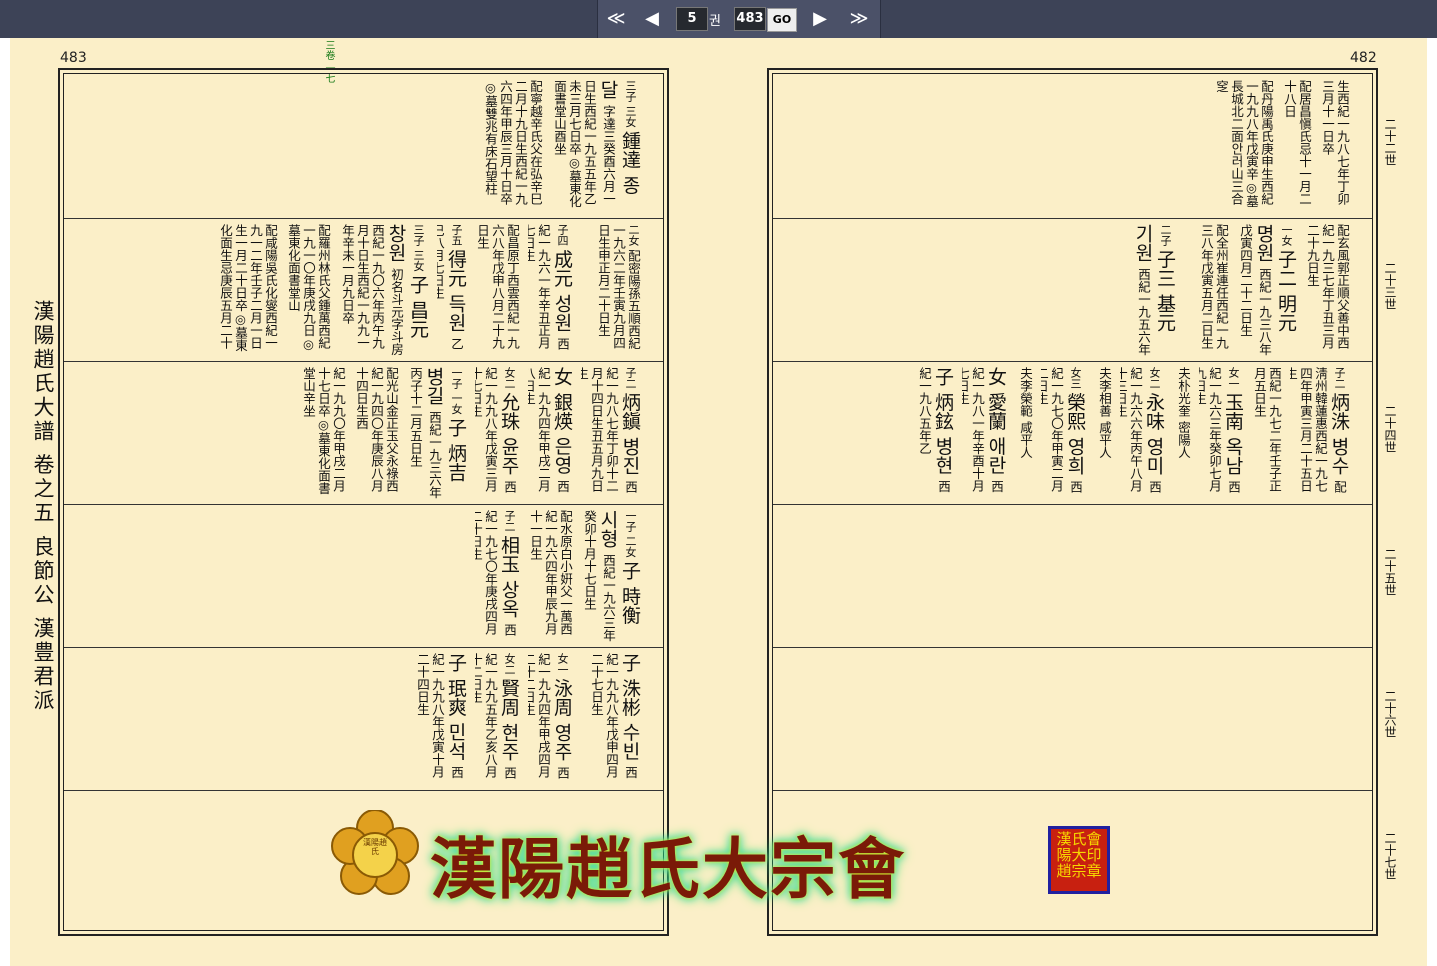 The height and width of the screenshot is (966, 1437). I want to click on genealogy-entry: 子五 得元 득원 乙巳八月七日生, so click(452, 290).